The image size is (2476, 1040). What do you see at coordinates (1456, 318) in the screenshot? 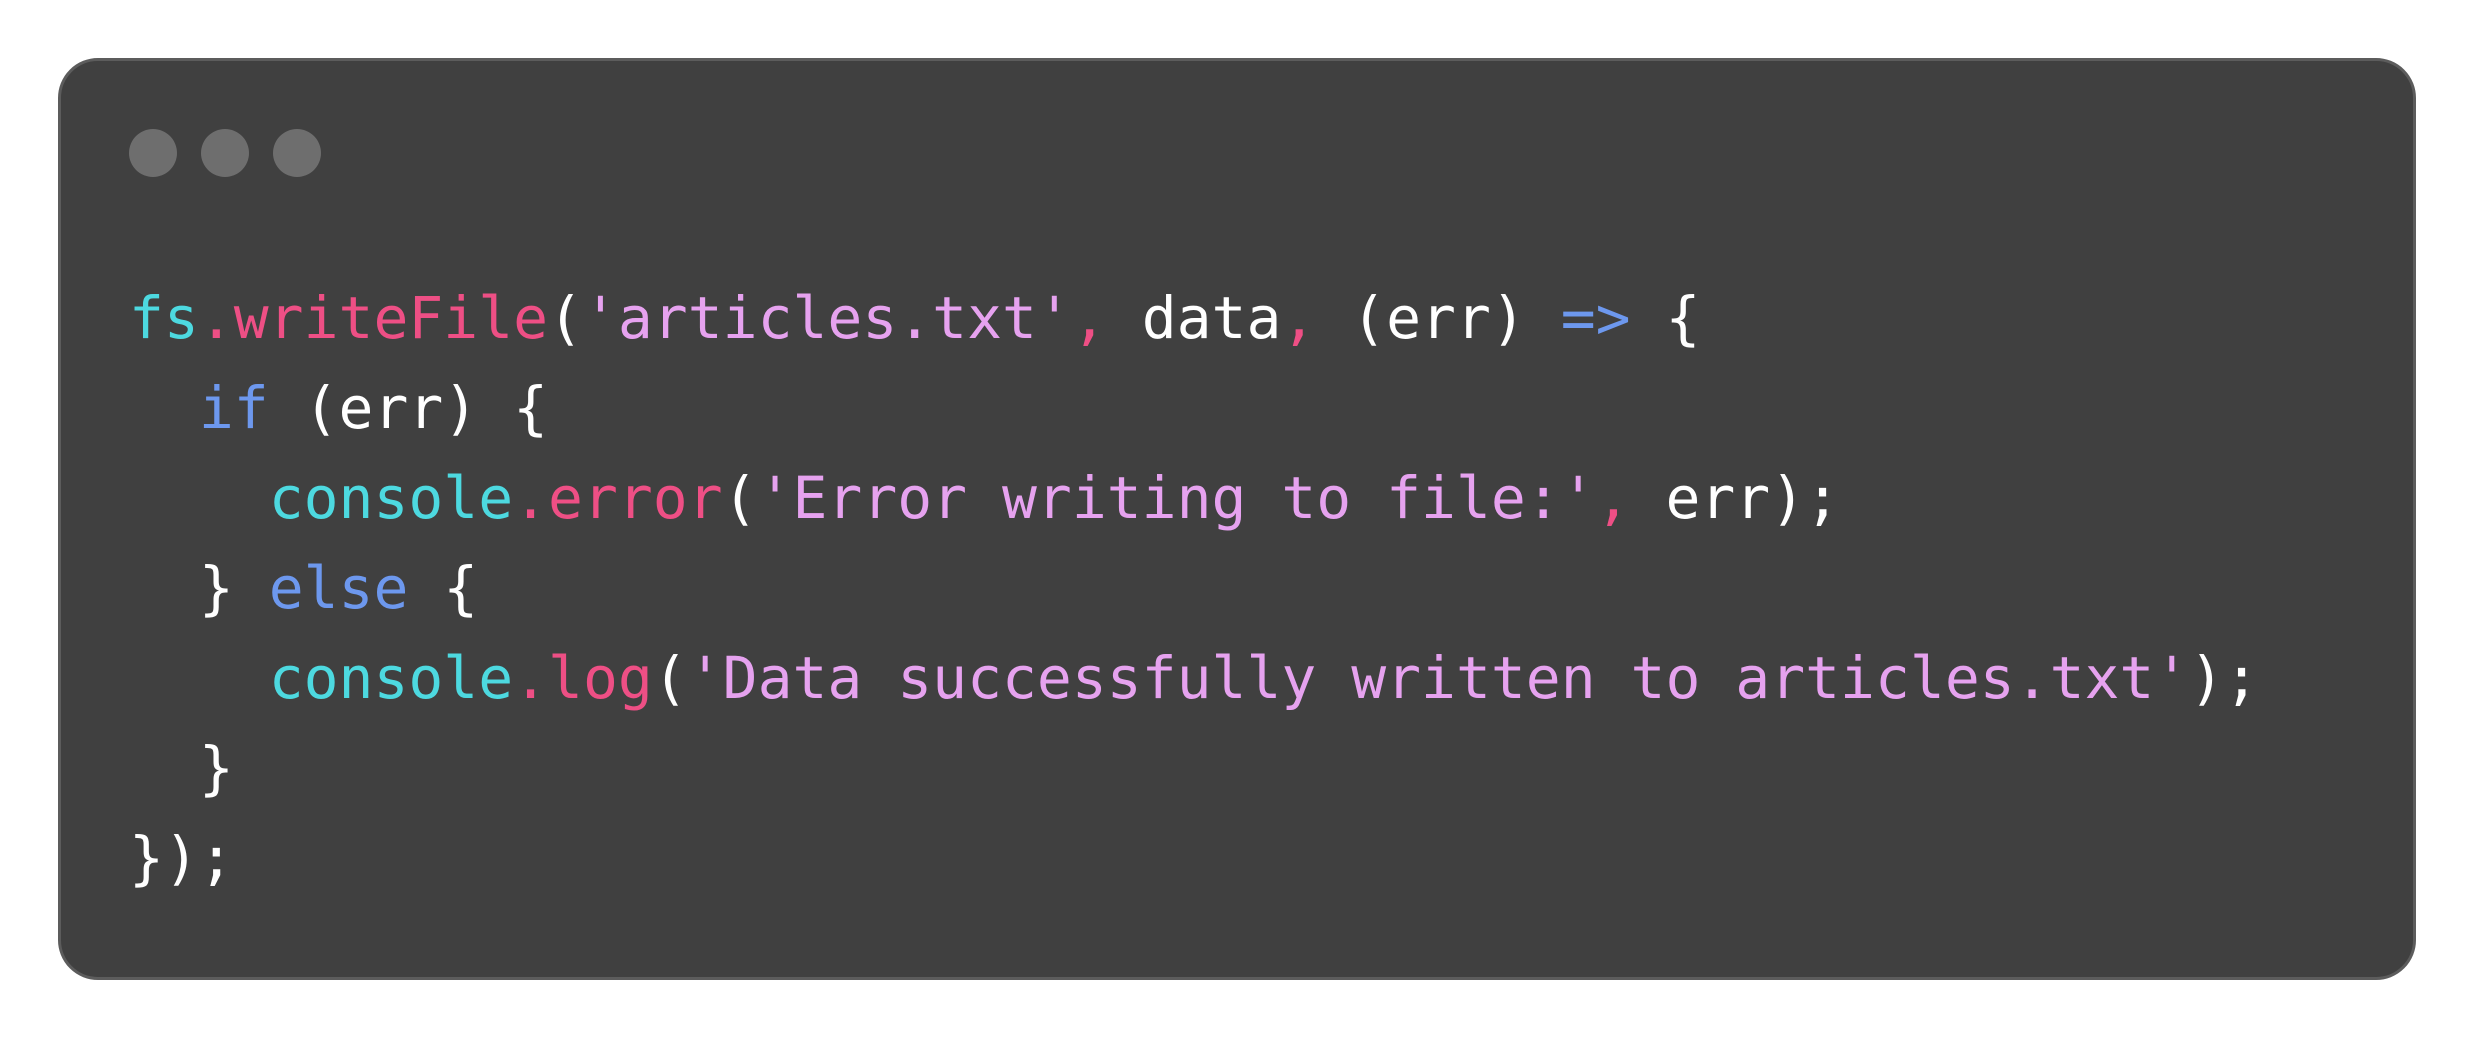
I see `code-token-plain: (err)` at bounding box center [1456, 318].